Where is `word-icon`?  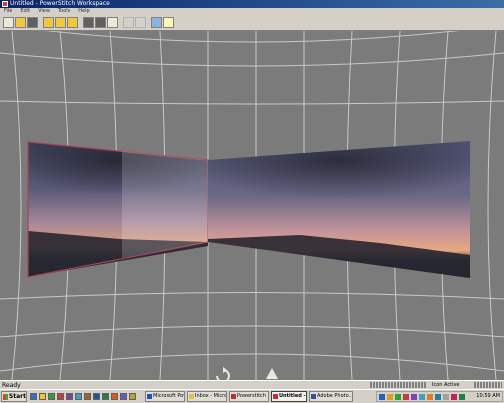 word-icon is located at coordinates (96, 396).